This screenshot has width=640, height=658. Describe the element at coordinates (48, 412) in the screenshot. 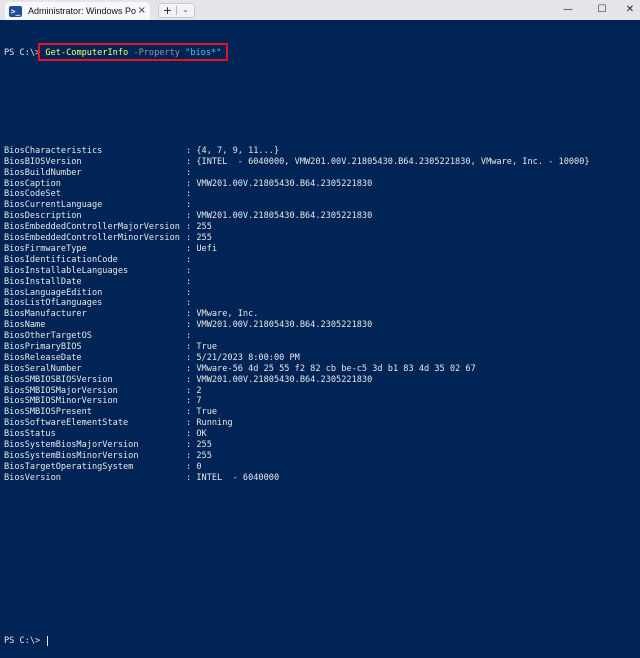

I see `property-name: BiosSMBIOSPresent` at that location.